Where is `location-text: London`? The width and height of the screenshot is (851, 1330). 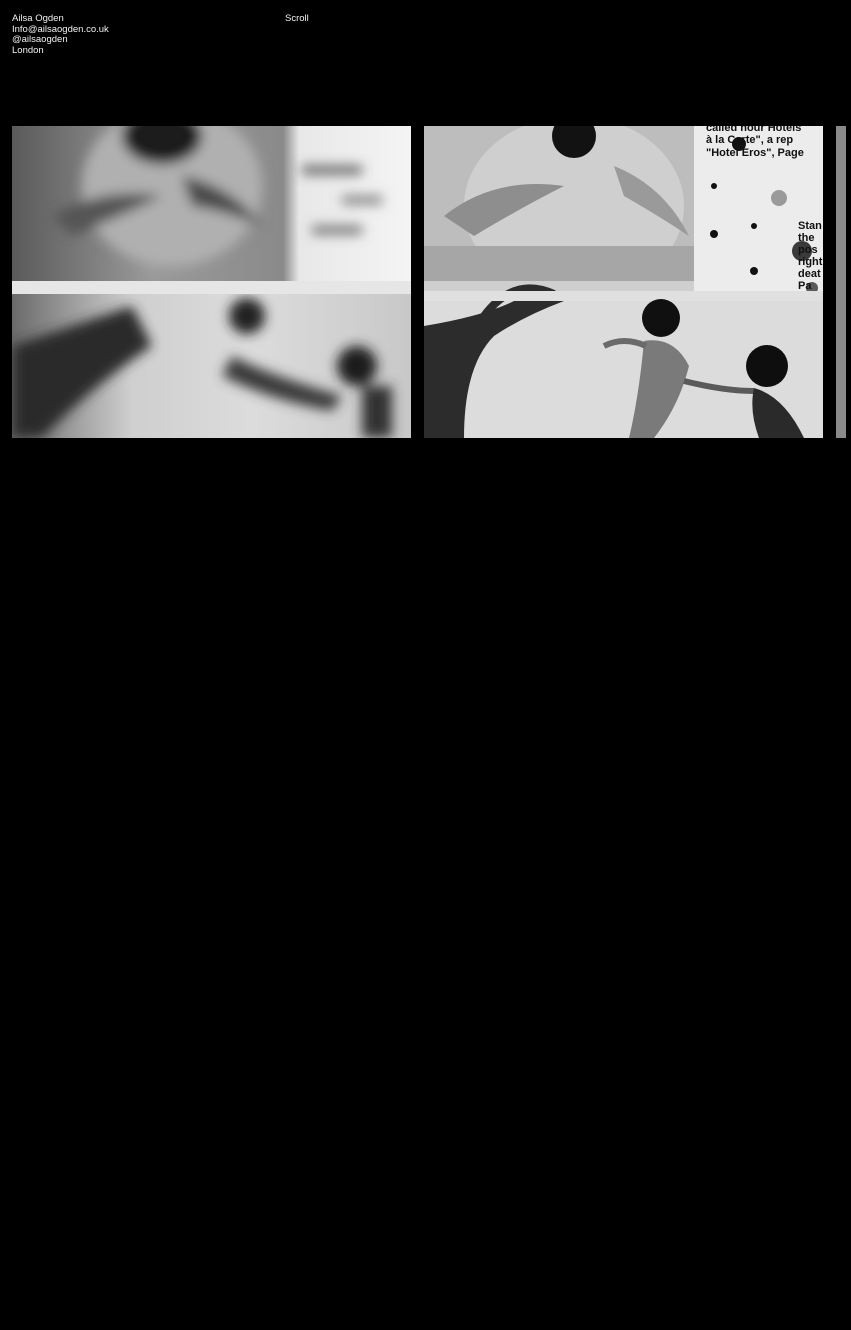 location-text: London is located at coordinates (28, 50).